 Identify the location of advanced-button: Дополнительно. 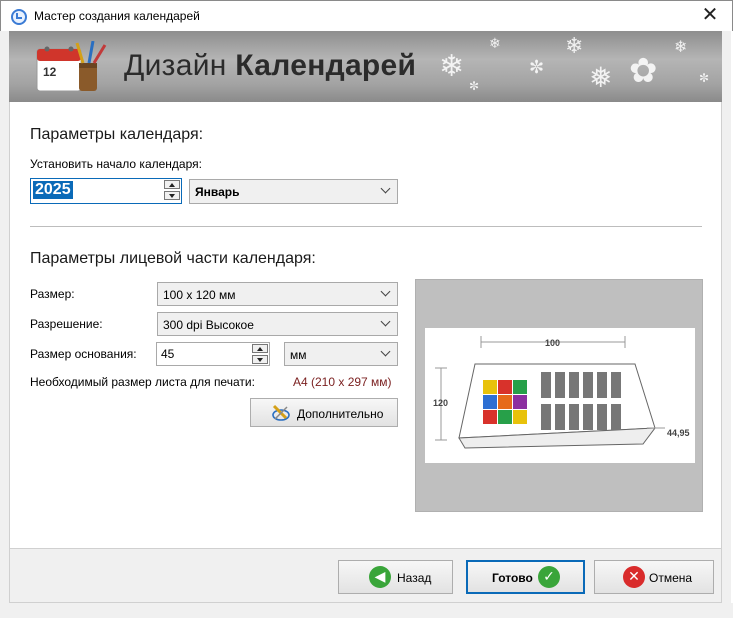
(324, 412).